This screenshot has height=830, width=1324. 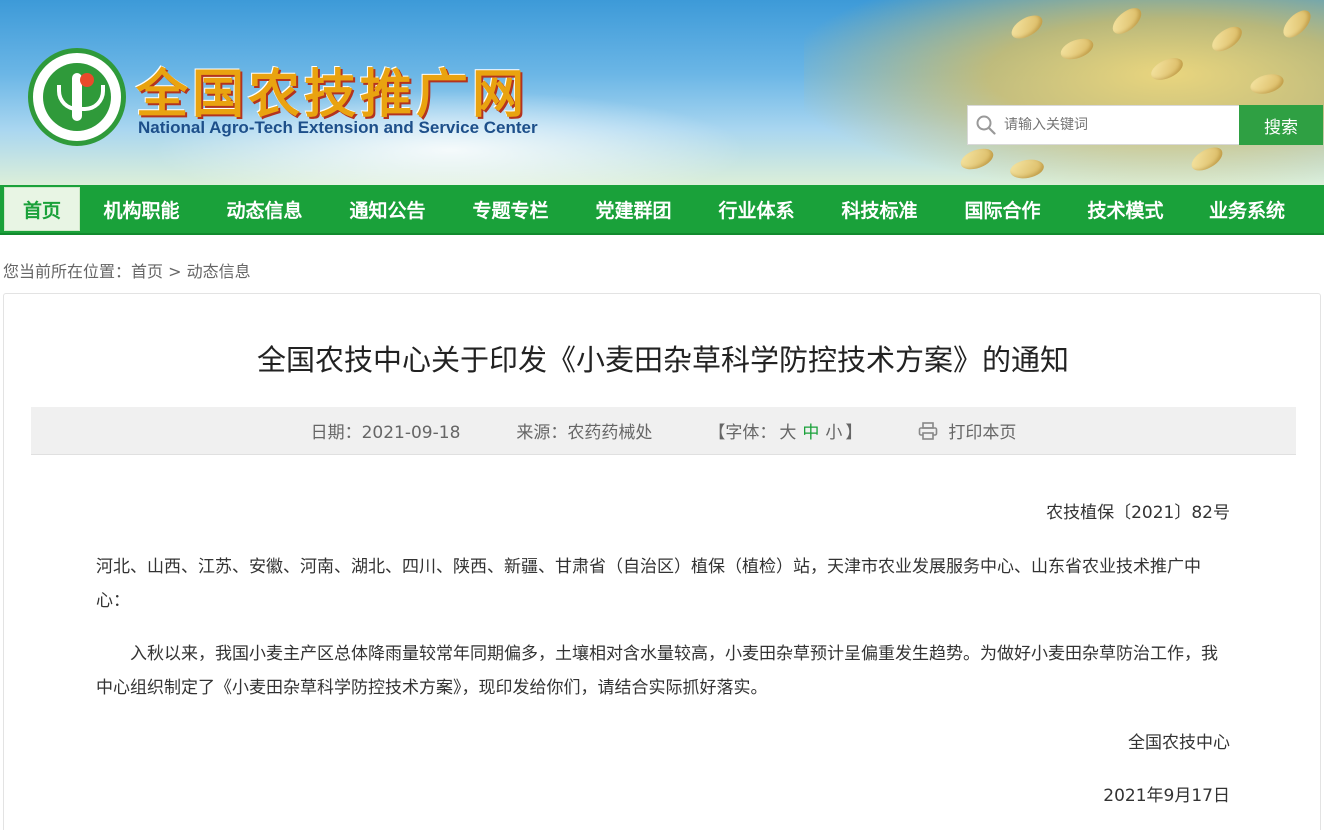 What do you see at coordinates (879, 209) in the screenshot?
I see `nav-item-standards: 科技标准` at bounding box center [879, 209].